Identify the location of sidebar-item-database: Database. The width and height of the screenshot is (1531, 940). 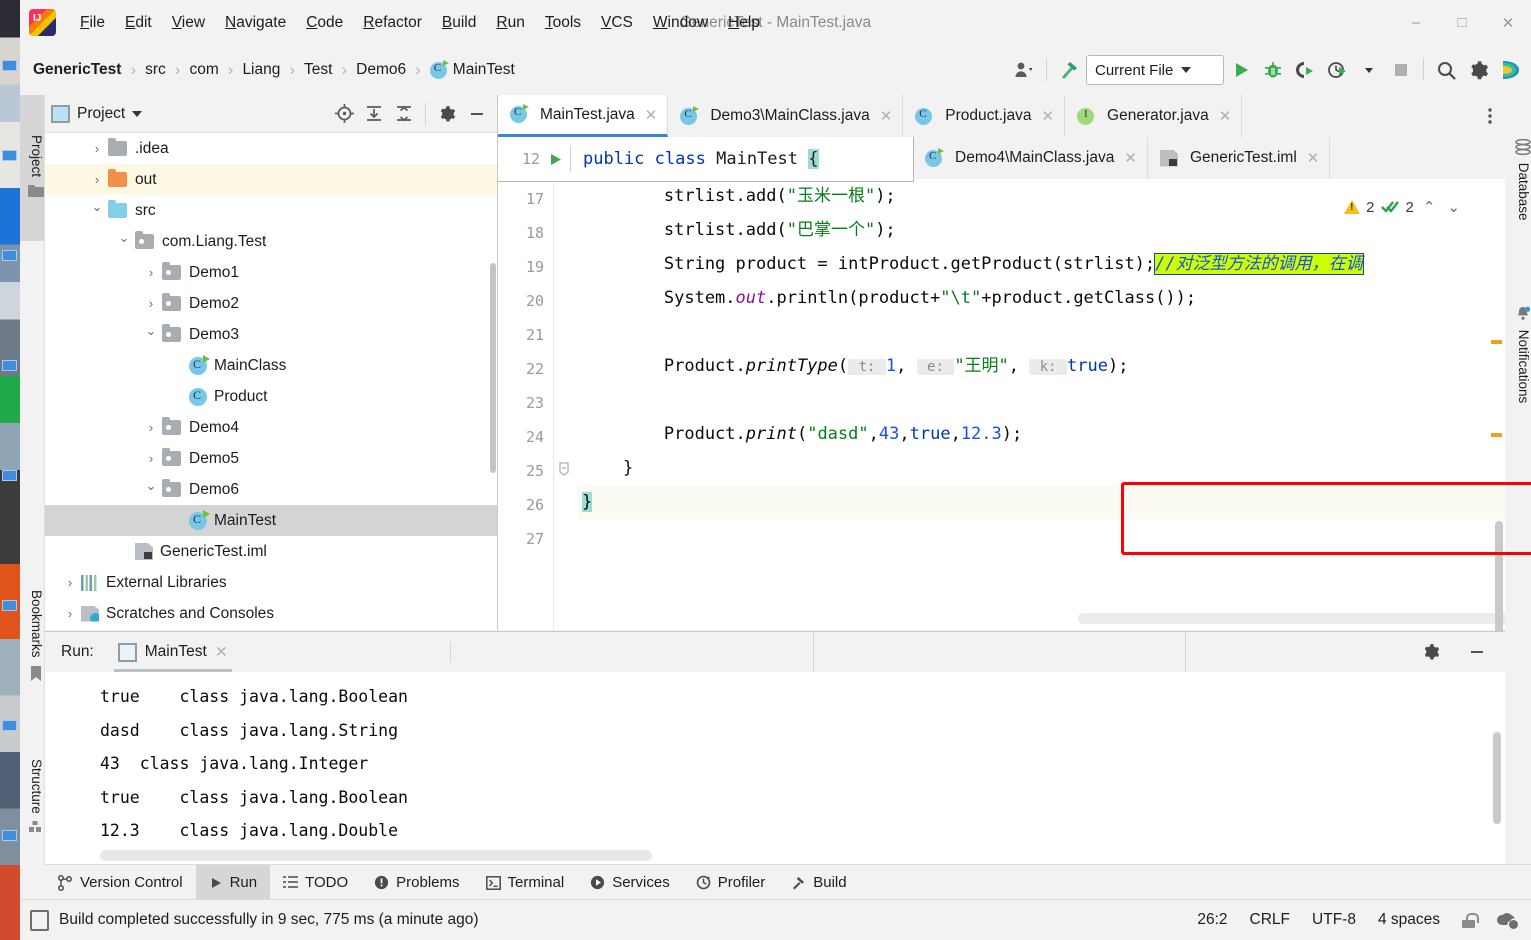
(1518, 178).